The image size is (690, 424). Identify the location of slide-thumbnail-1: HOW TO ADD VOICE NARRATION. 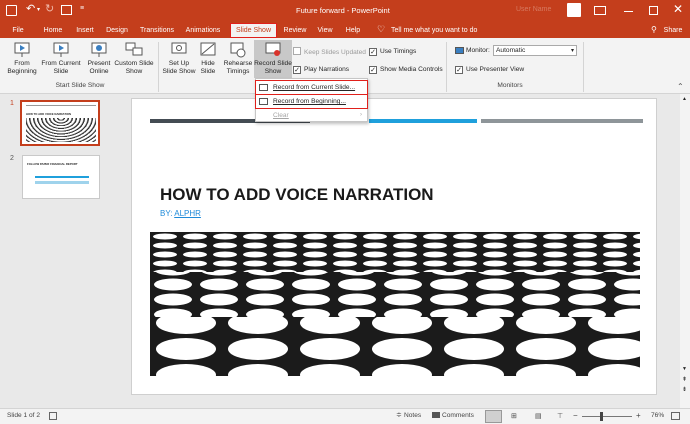
(60, 123).